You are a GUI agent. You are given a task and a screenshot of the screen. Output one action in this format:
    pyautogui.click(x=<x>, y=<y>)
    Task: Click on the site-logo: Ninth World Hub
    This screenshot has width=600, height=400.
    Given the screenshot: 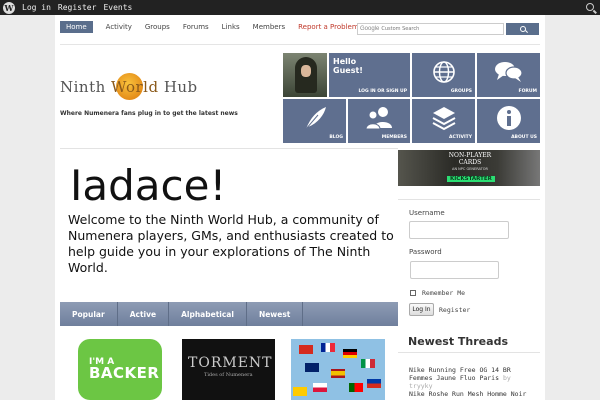 What is the action you would take?
    pyautogui.click(x=135, y=86)
    